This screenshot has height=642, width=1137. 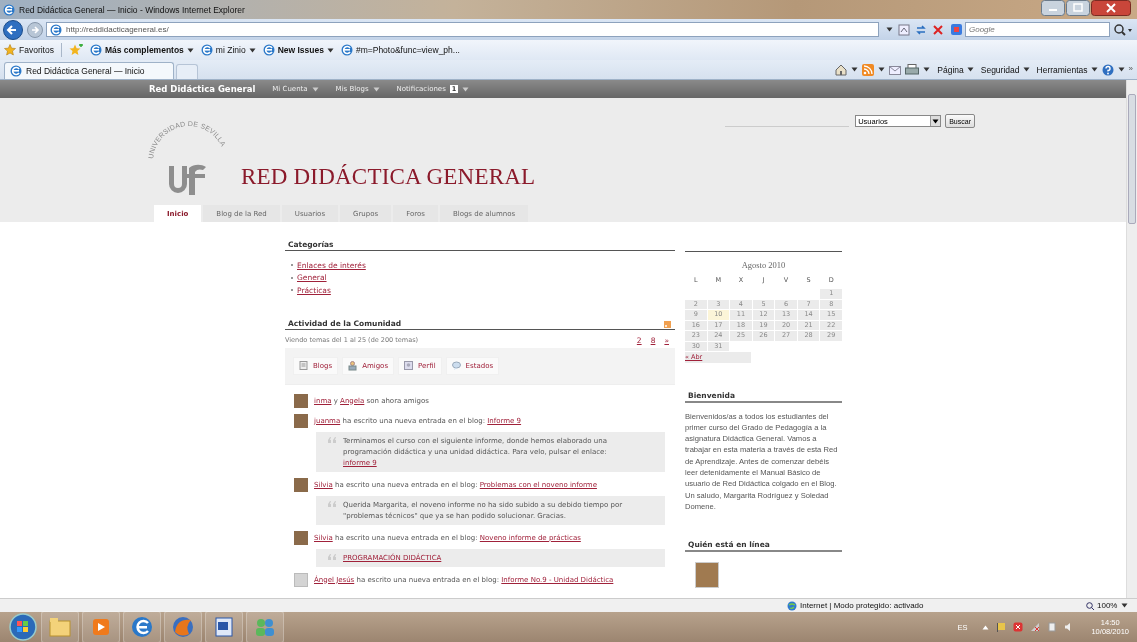 What do you see at coordinates (955, 69) in the screenshot?
I see `command-menu: Página` at bounding box center [955, 69].